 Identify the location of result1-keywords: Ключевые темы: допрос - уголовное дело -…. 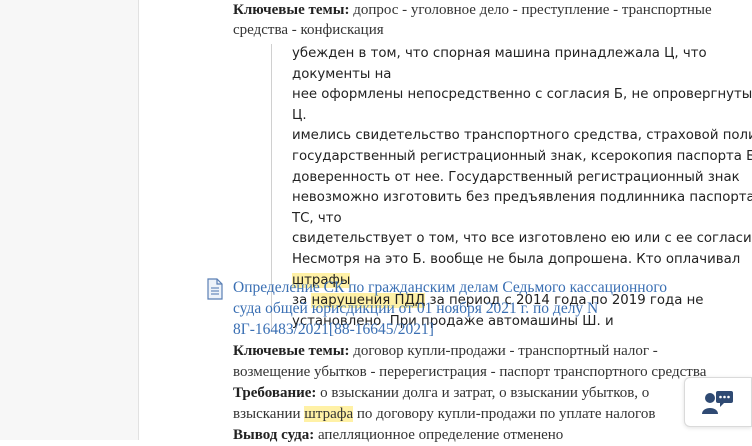
(492, 20).